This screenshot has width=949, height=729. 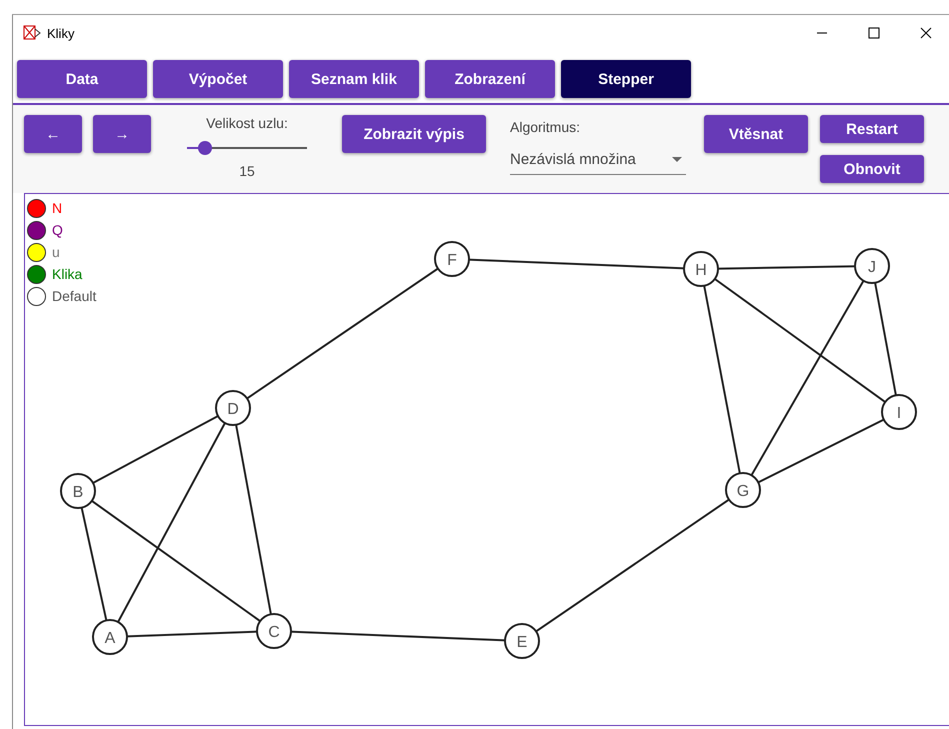 What do you see at coordinates (872, 169) in the screenshot?
I see `refresh-button: Obnovit` at bounding box center [872, 169].